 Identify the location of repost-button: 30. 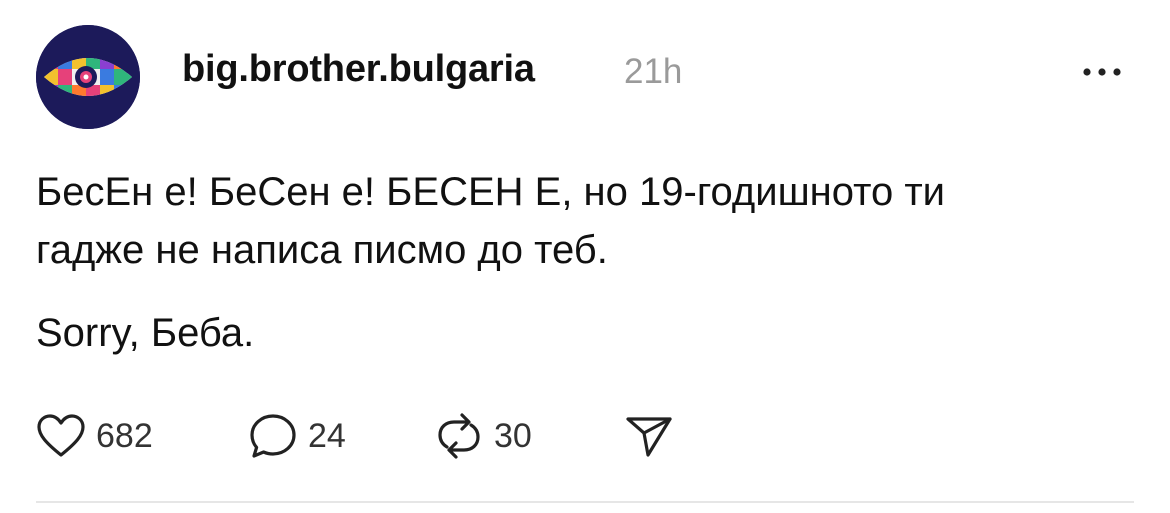
(483, 436).